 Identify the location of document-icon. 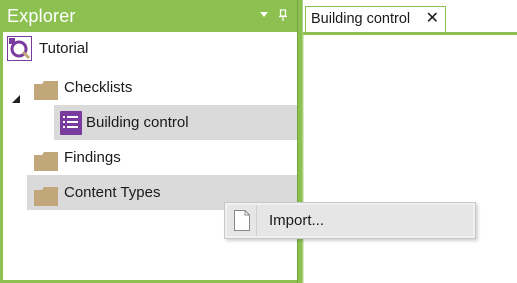
(242, 223).